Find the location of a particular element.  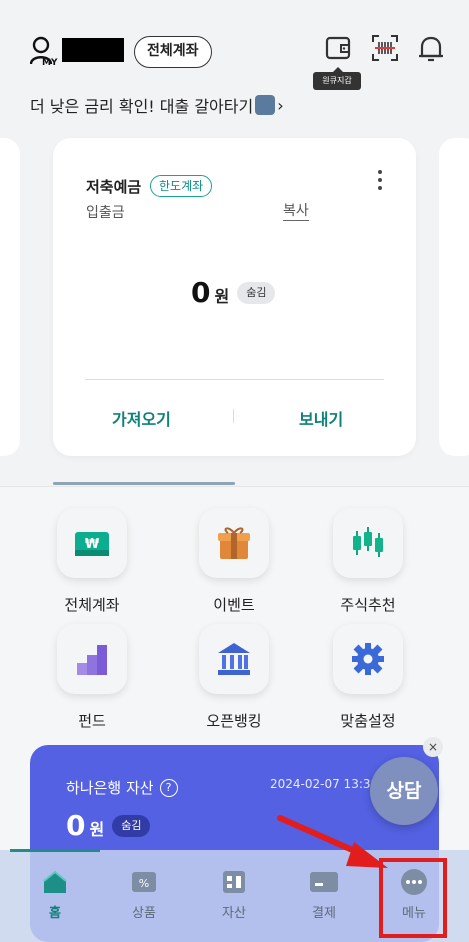

send-money-button: 보내기 is located at coordinates (321, 418).